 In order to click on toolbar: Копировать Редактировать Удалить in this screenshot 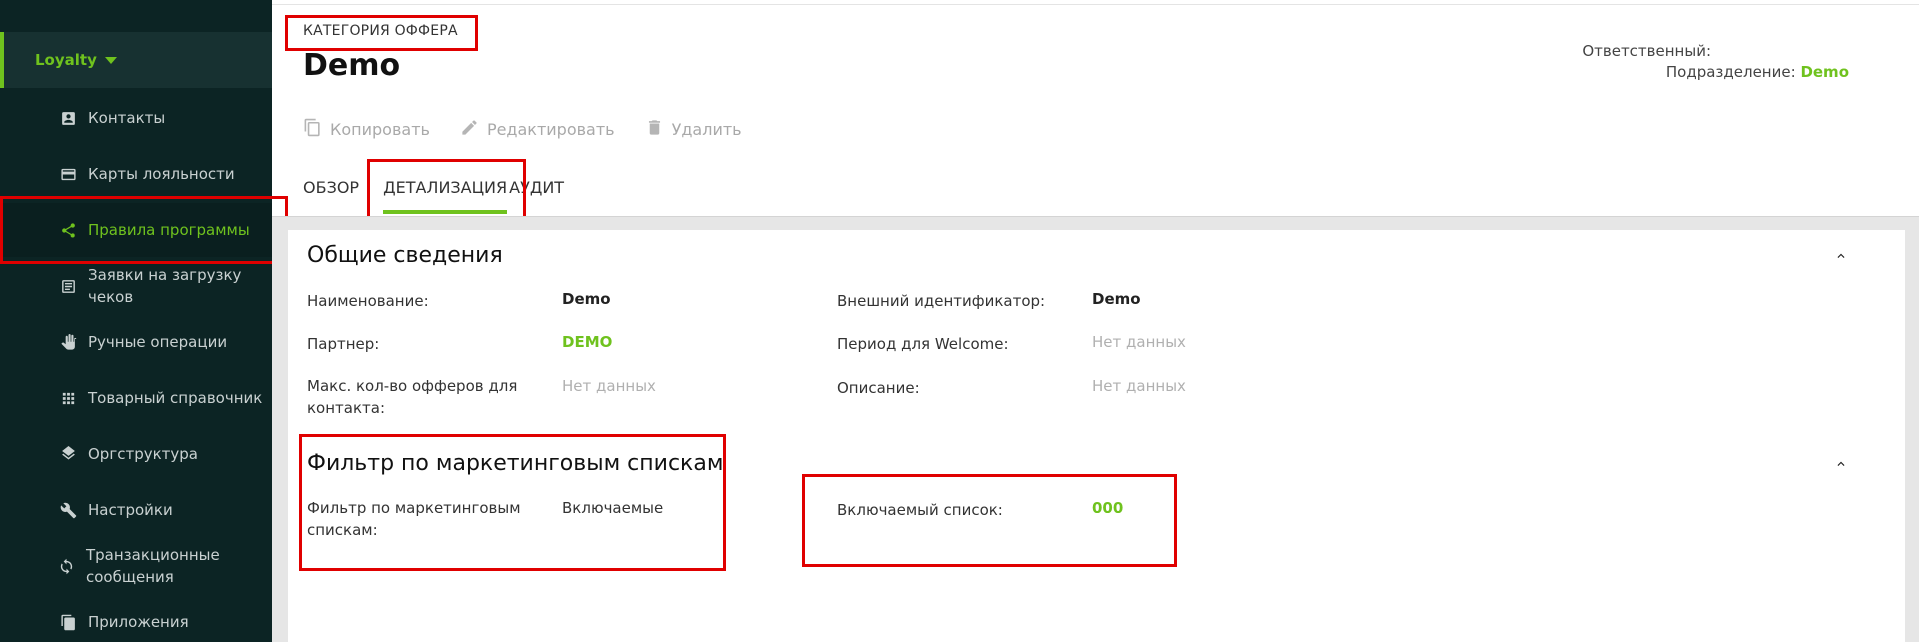, I will do `click(522, 129)`.